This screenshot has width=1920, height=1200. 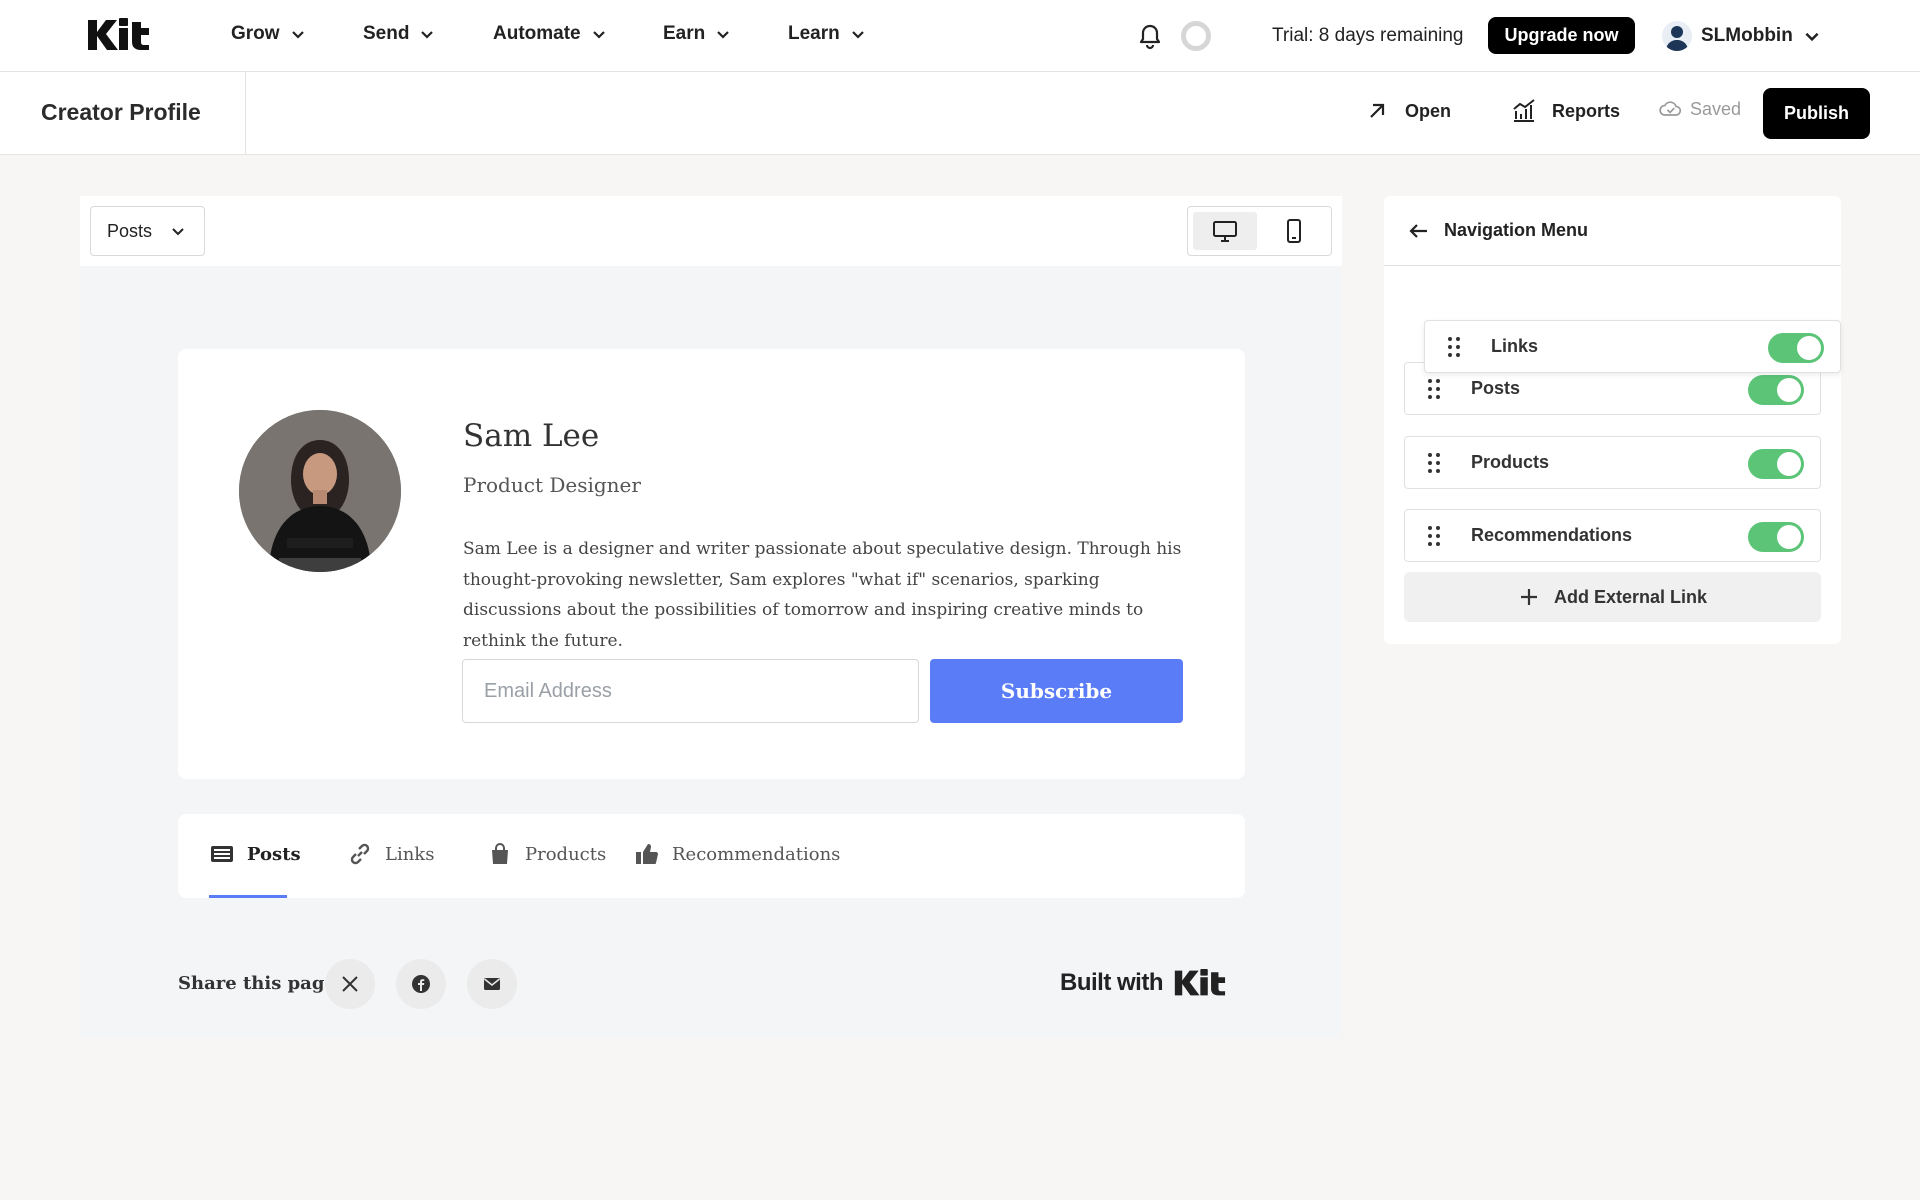 I want to click on nav-row-links: Links, so click(x=1632, y=346).